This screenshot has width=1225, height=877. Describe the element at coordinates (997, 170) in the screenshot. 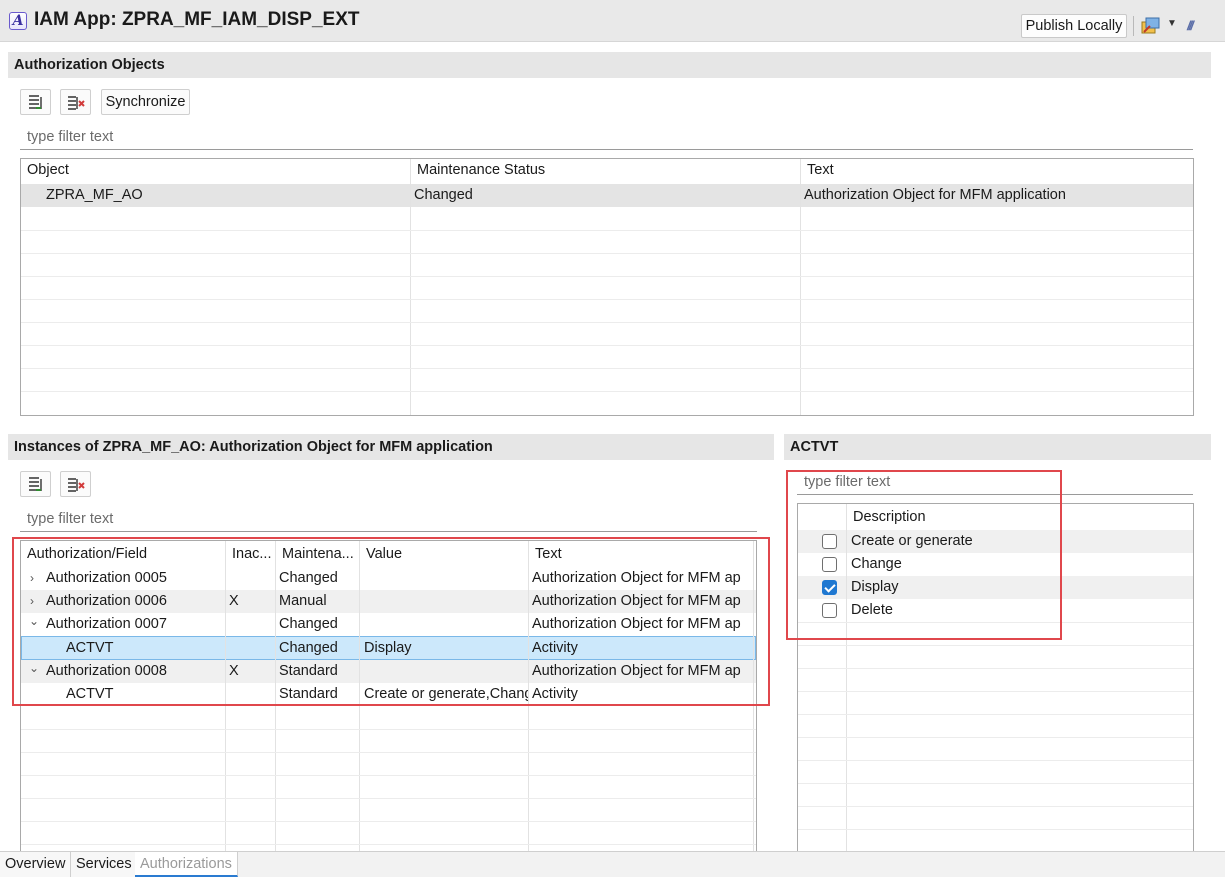

I see `column-header-text: Text` at that location.